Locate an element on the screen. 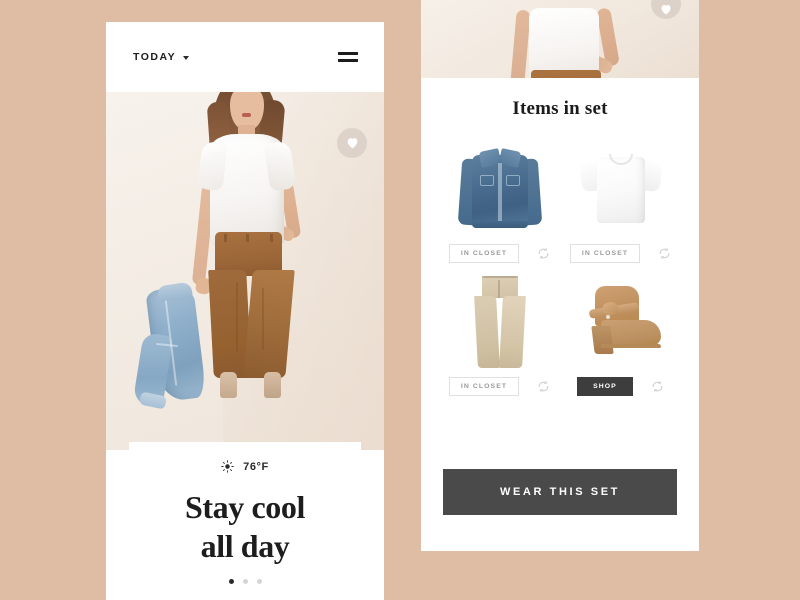 The width and height of the screenshot is (800, 600). headline-line-1: Stay cool is located at coordinates (245, 507).